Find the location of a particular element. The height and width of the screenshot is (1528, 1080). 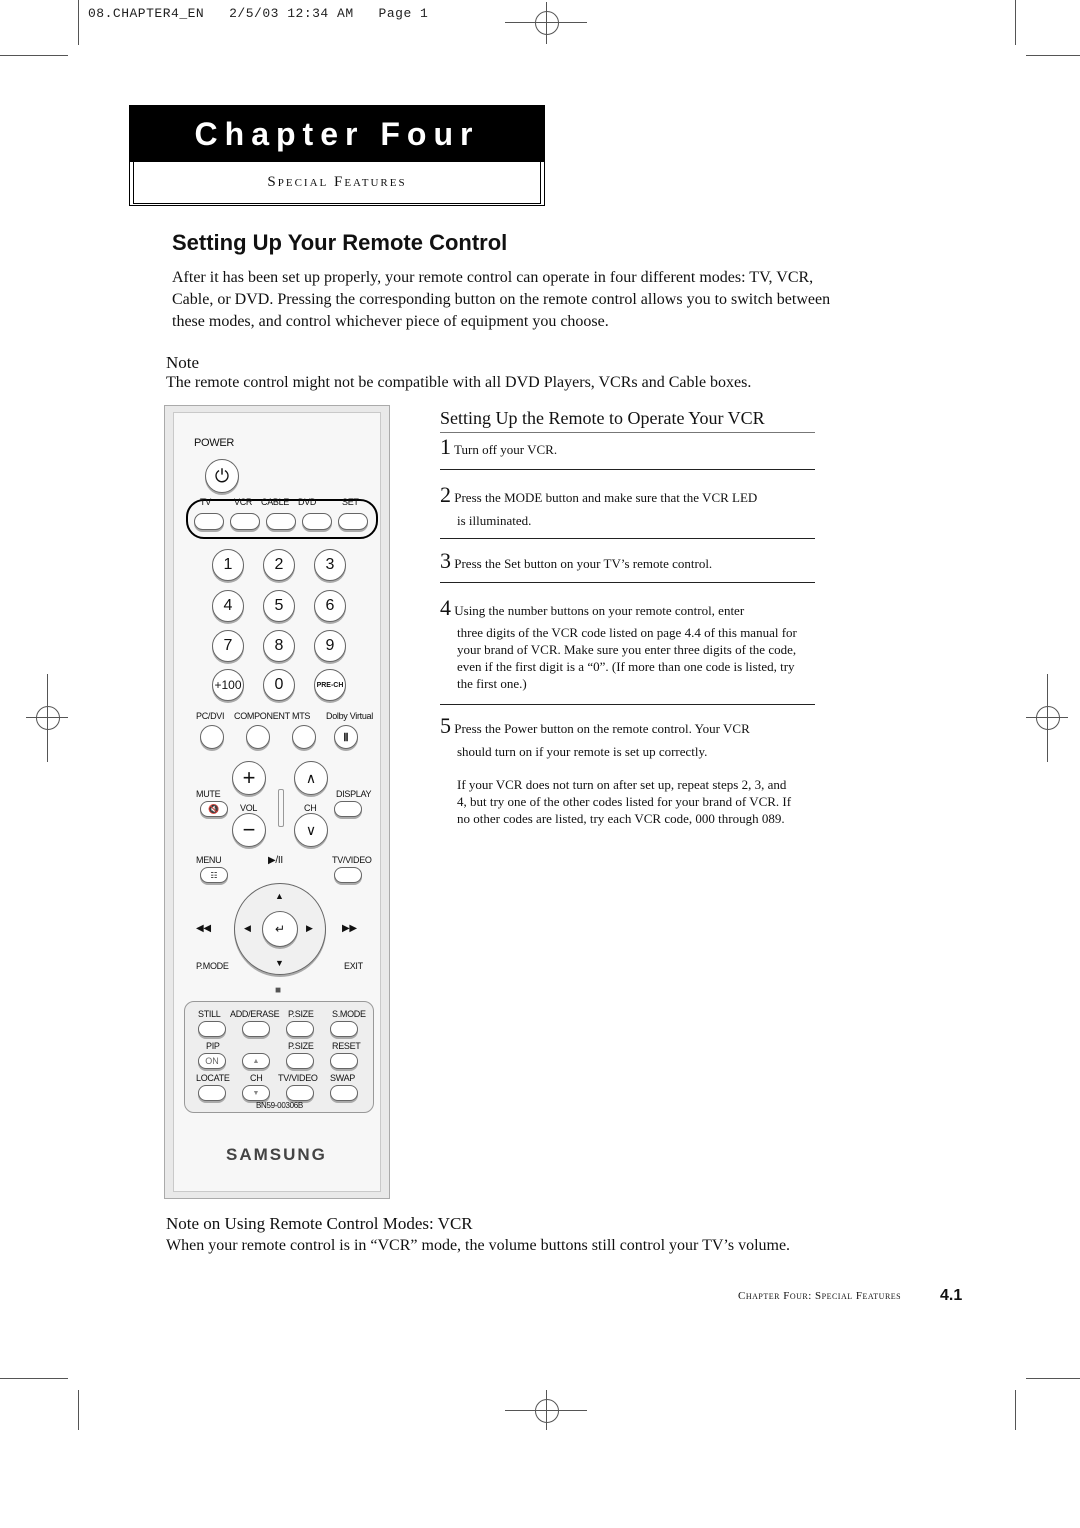

step-number: 3 is located at coordinates (445, 560).